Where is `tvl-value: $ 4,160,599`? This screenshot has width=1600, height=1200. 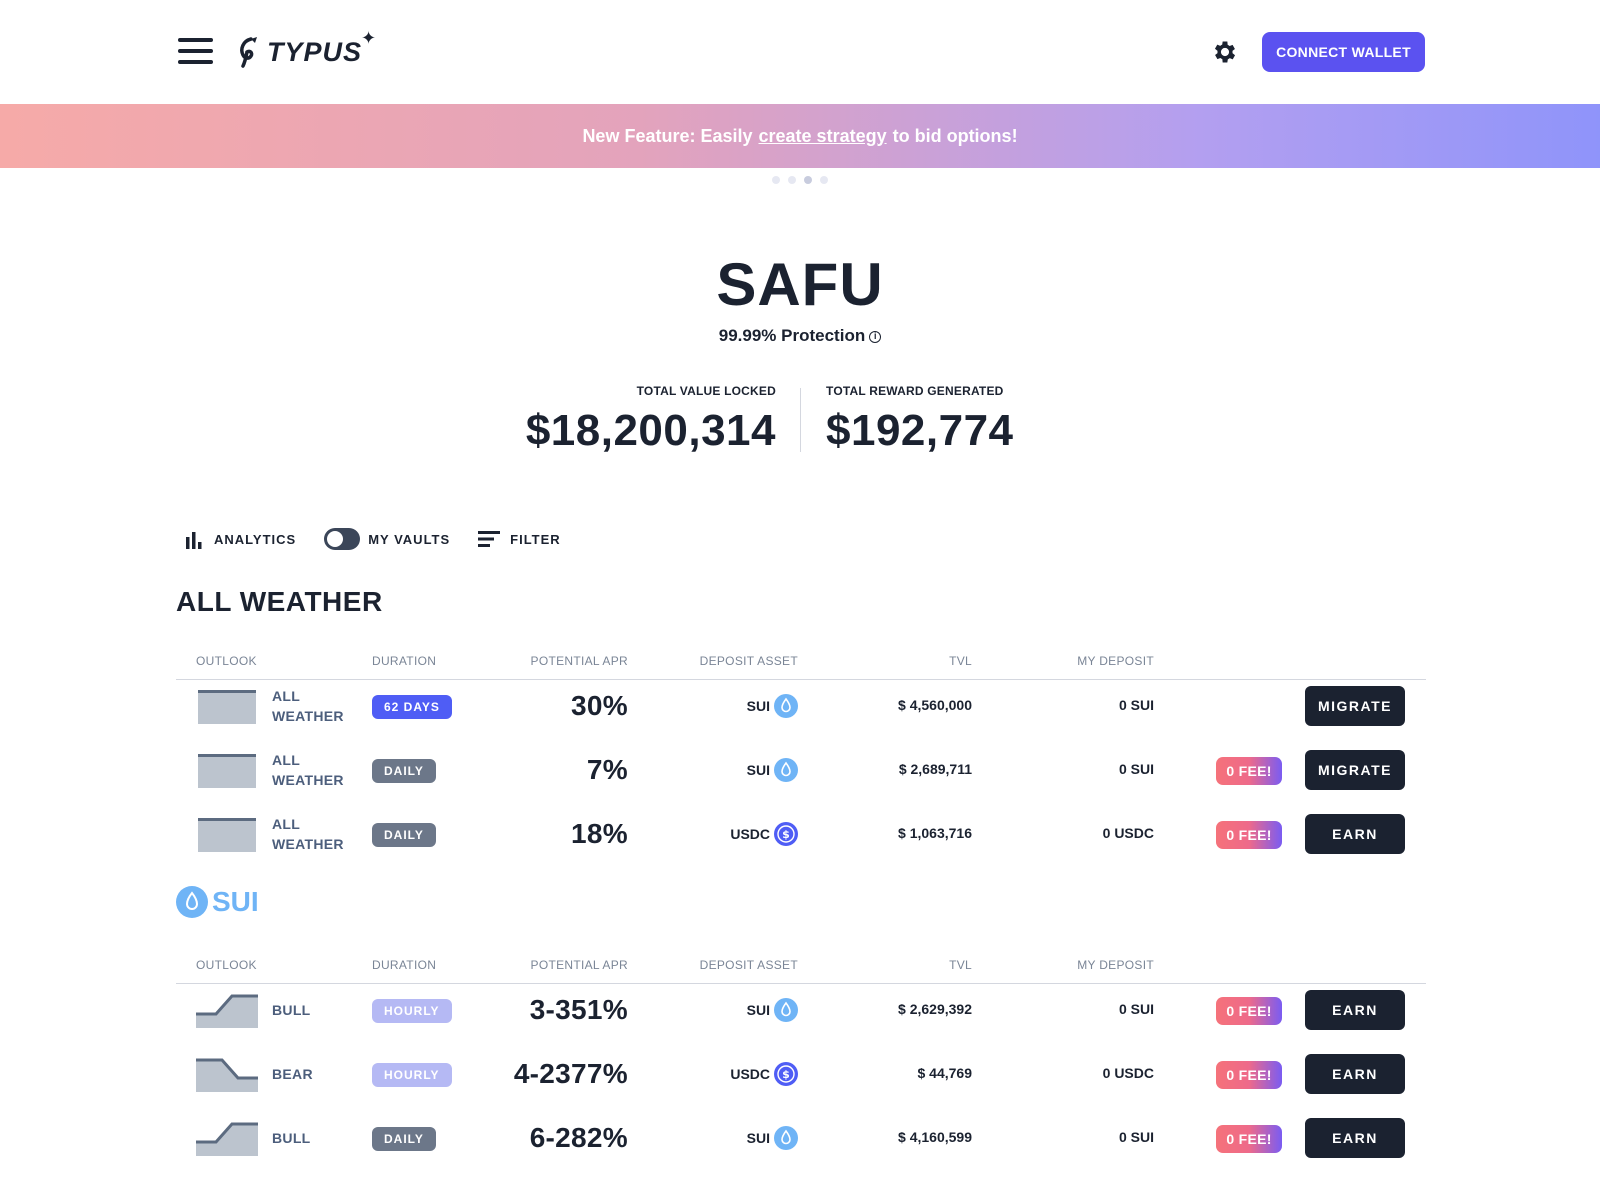
tvl-value: $ 4,160,599 is located at coordinates (935, 1137).